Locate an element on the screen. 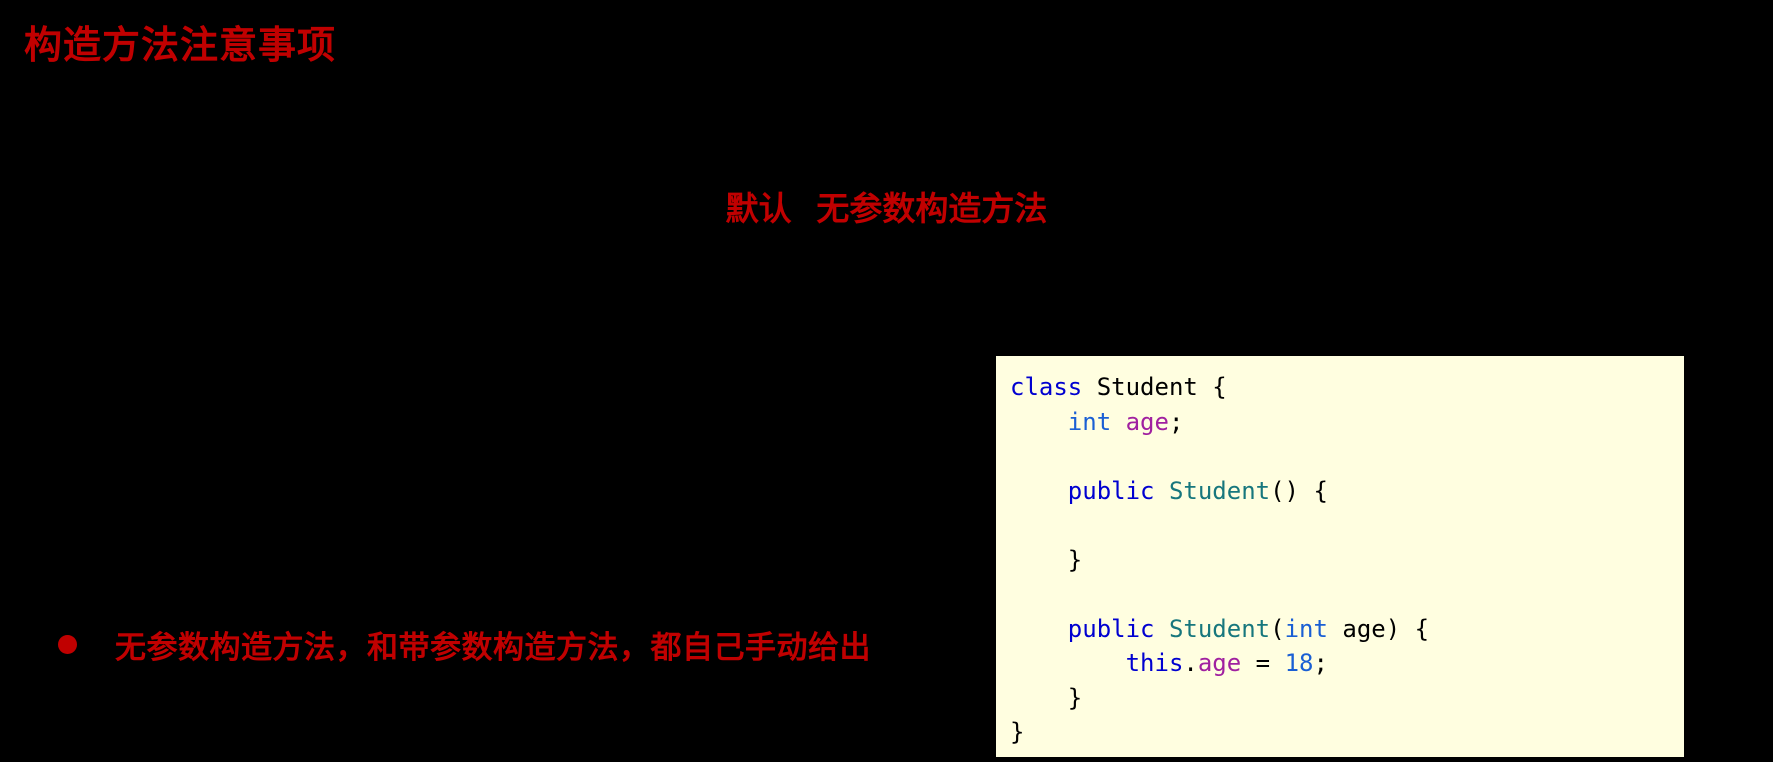 The width and height of the screenshot is (1773, 762). section-heading: 默认 无参数构造方法 is located at coordinates (886, 210).